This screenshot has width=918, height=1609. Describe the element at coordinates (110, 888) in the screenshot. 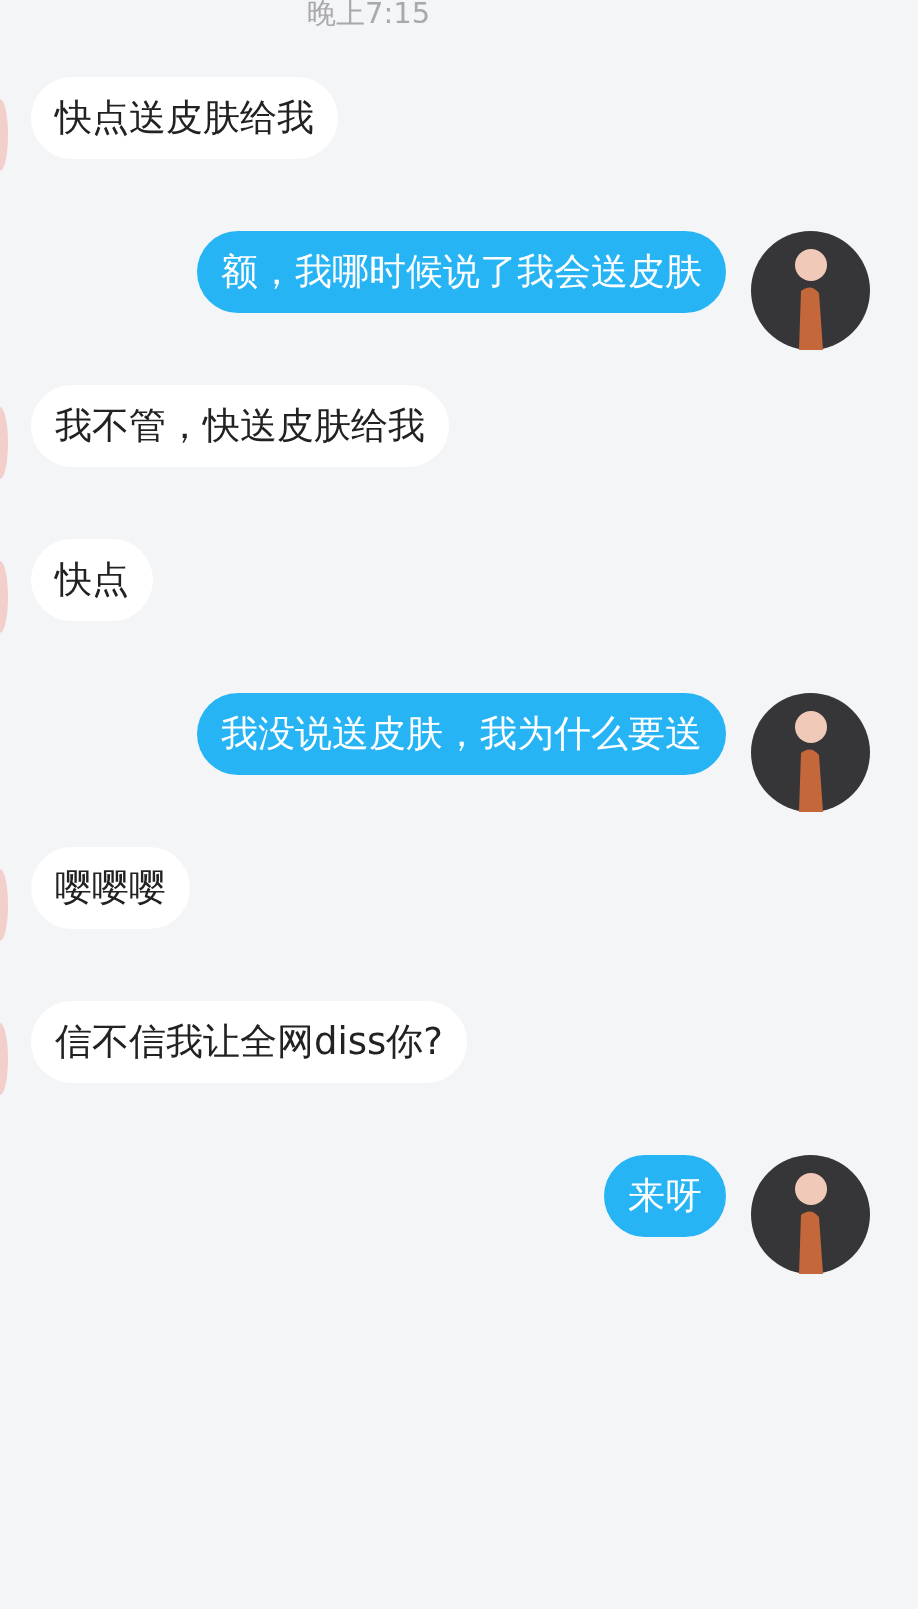

I see `message-bubble: 嘤嘤嘤` at that location.